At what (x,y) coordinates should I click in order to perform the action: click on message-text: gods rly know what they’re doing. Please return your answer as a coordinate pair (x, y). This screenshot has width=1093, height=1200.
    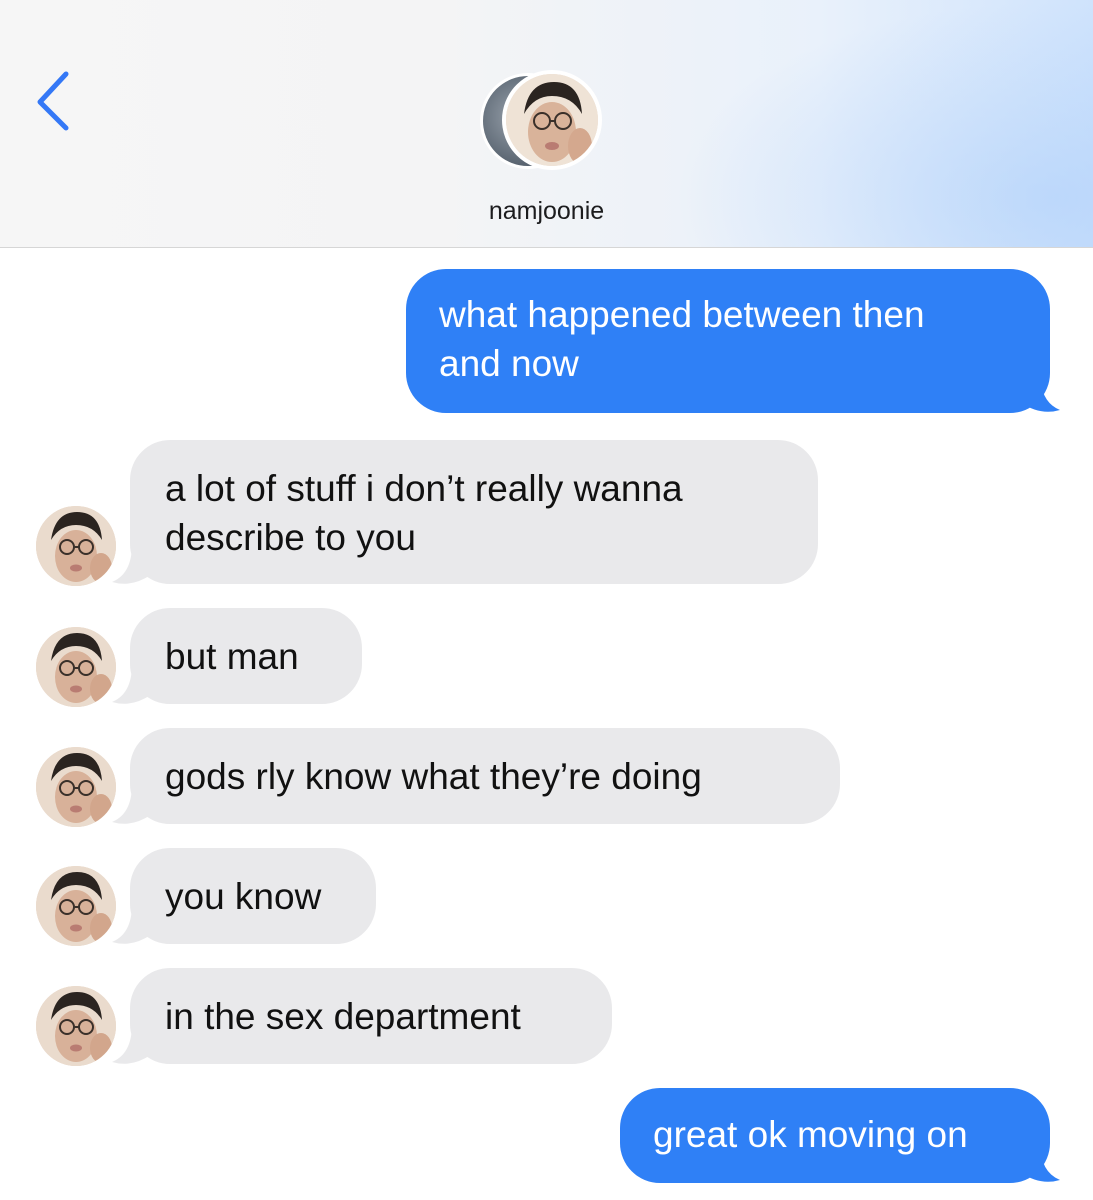
    Looking at the image, I should click on (433, 776).